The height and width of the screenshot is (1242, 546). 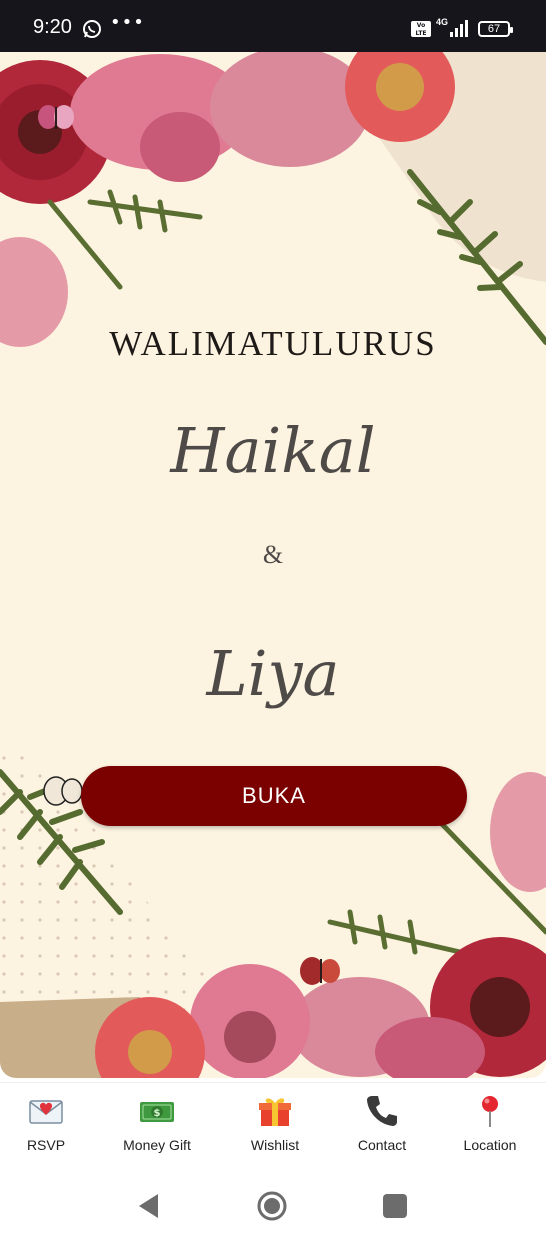 I want to click on nav-money-gift: $ Money Gift, so click(x=157, y=1123).